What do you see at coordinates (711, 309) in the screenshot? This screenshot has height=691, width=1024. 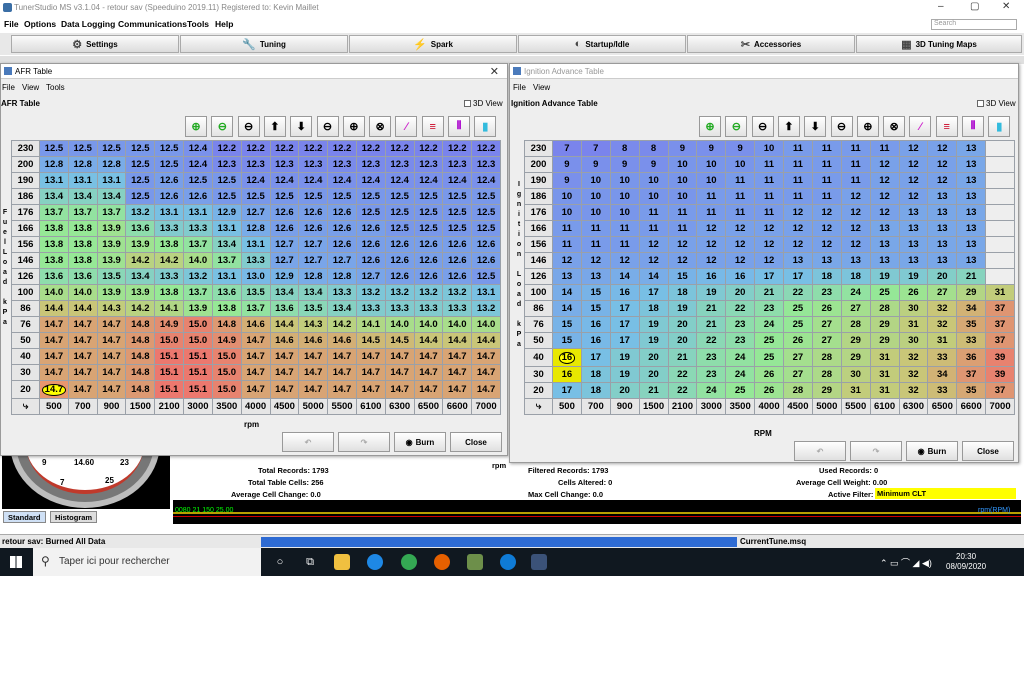 I see `ign-table-cell: 21` at bounding box center [711, 309].